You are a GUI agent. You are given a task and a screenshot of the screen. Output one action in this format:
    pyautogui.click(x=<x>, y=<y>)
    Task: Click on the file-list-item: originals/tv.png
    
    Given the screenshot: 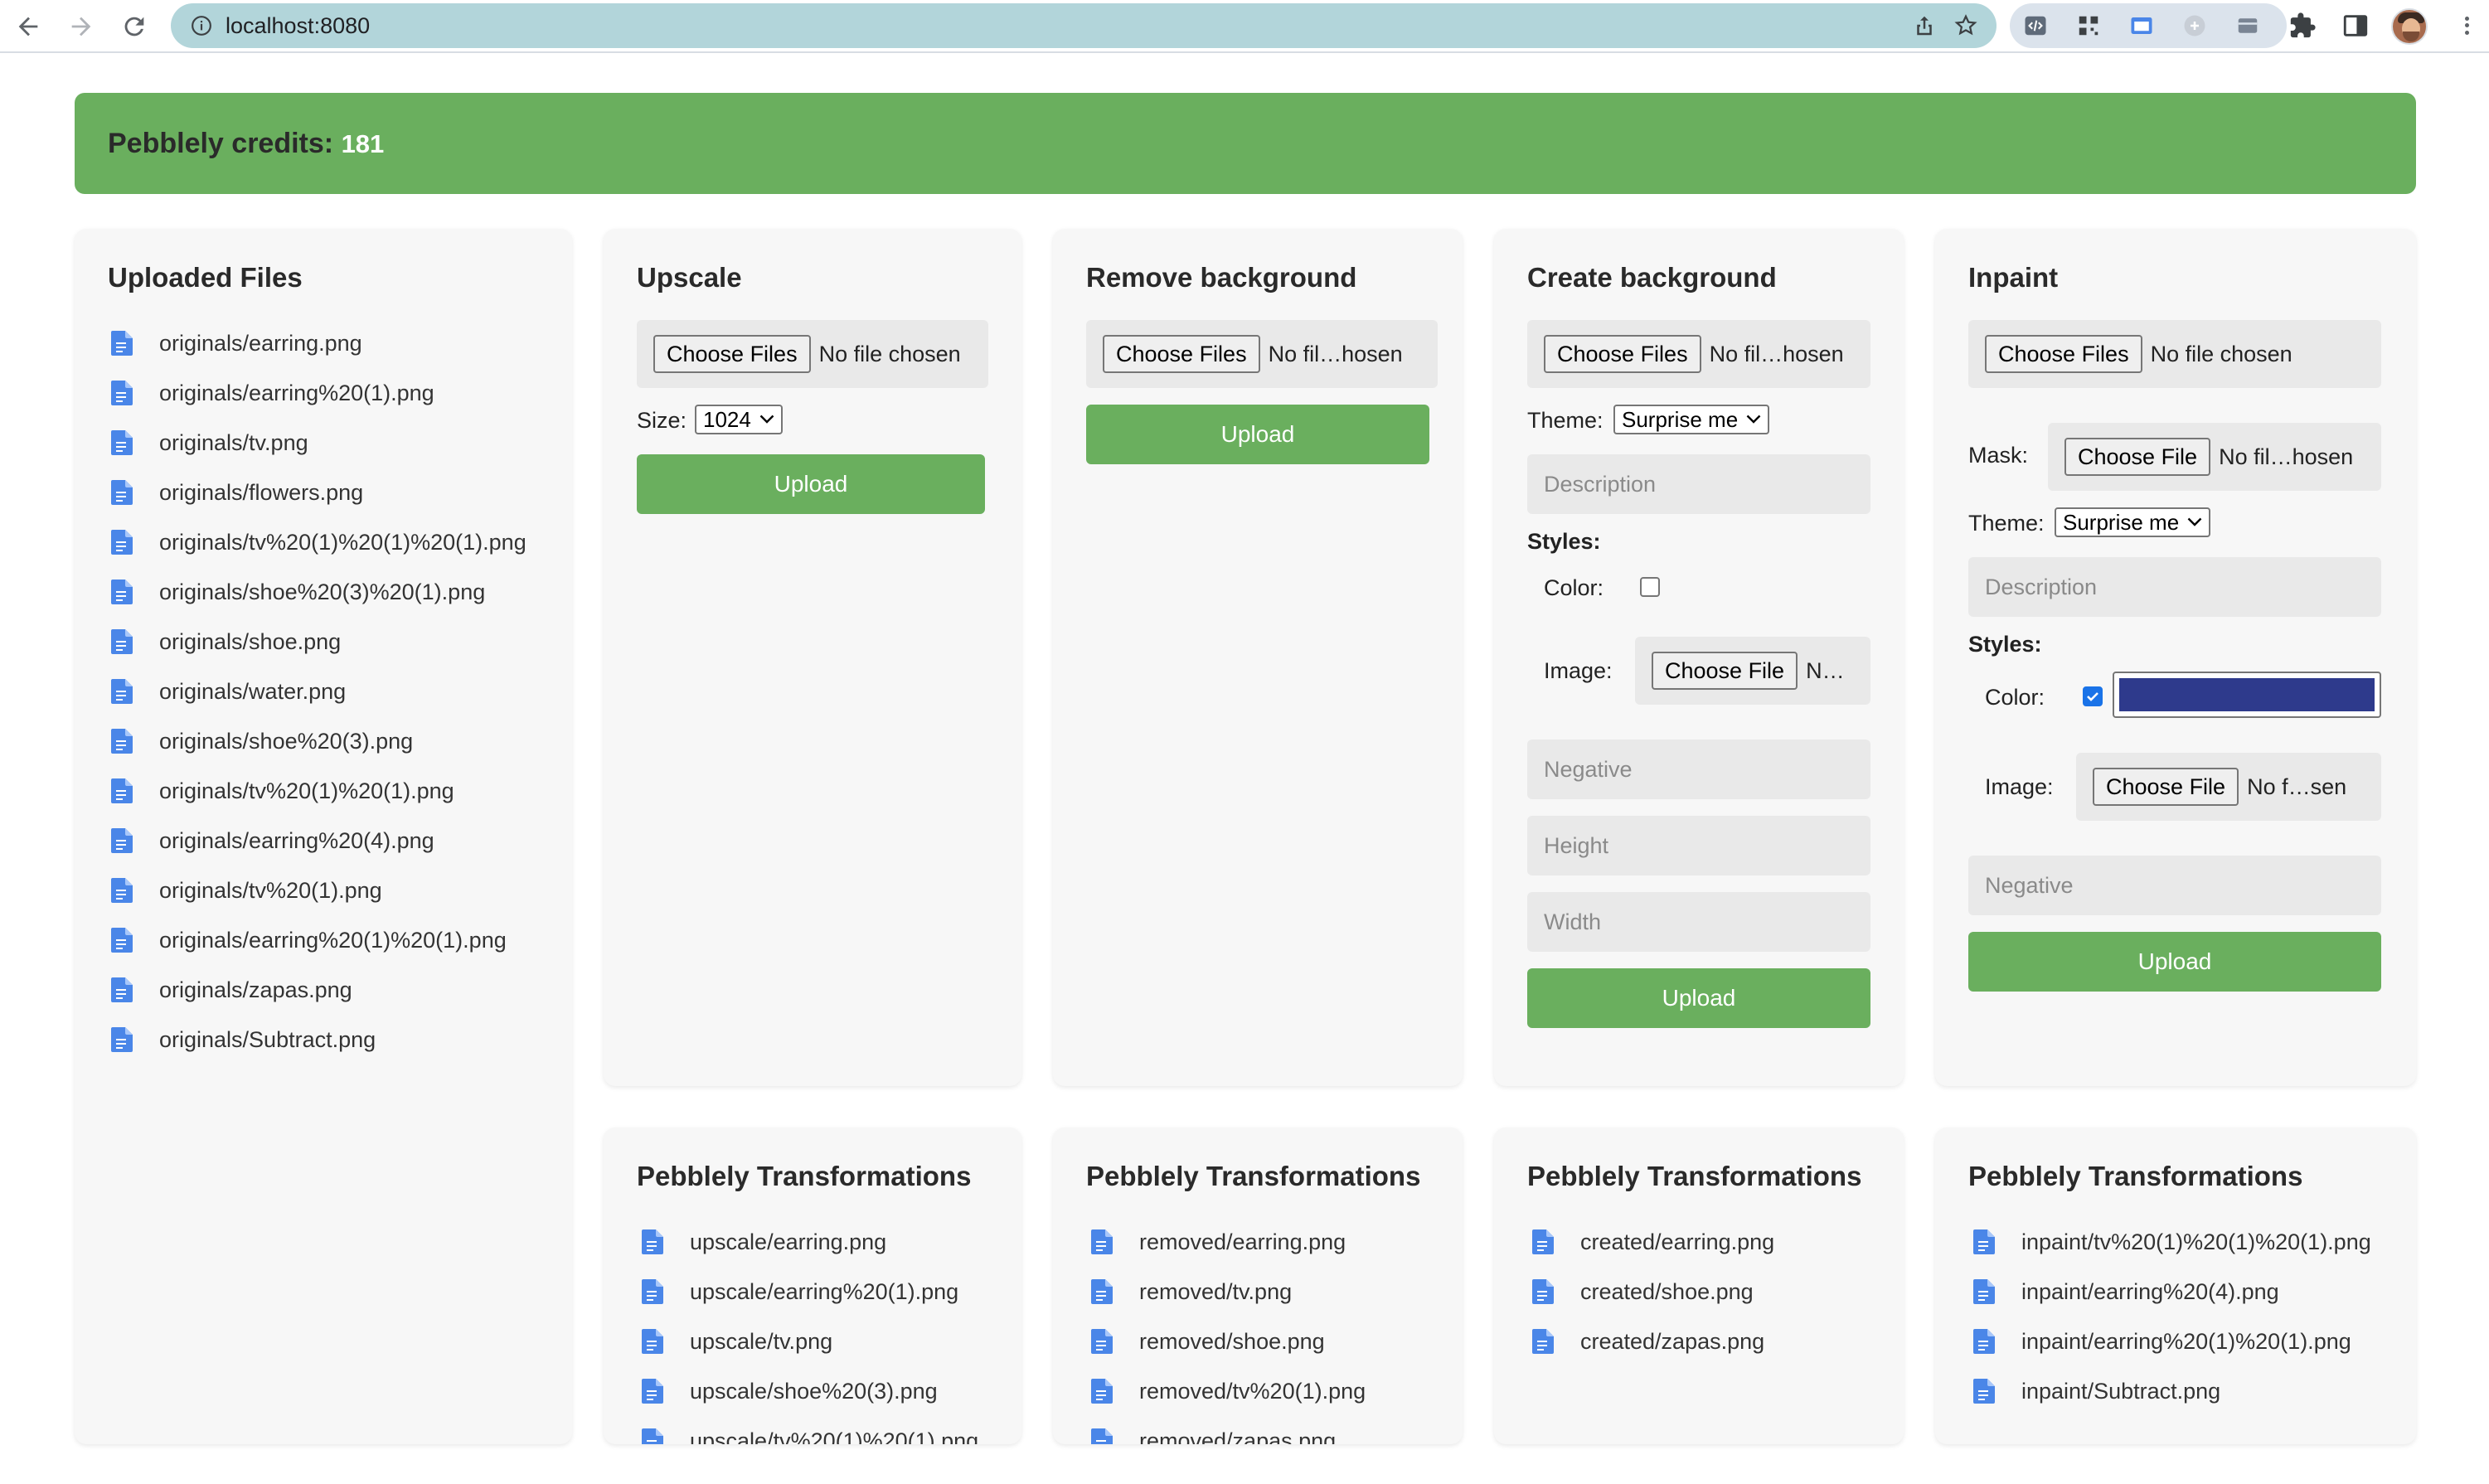 What is the action you would take?
    pyautogui.click(x=318, y=443)
    